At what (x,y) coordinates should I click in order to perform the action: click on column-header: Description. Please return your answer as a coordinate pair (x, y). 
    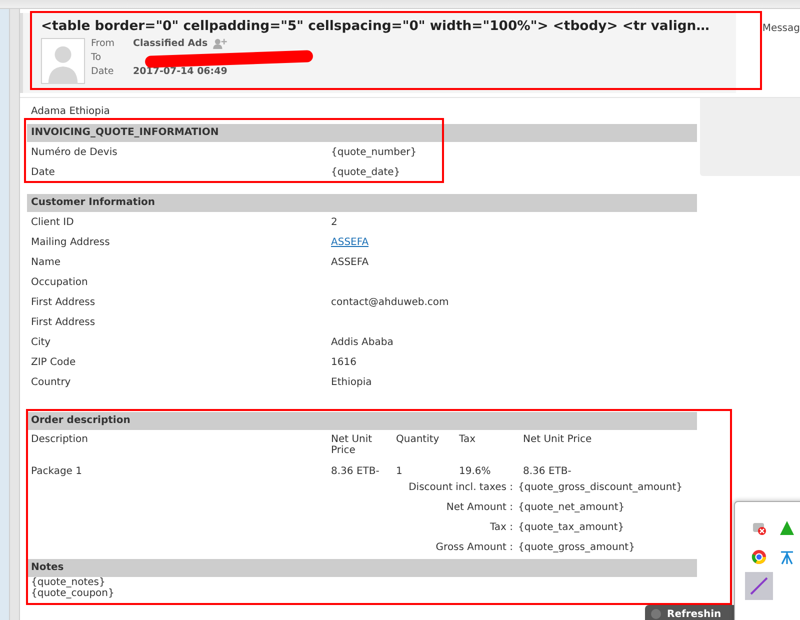
    Looking at the image, I should click on (60, 440).